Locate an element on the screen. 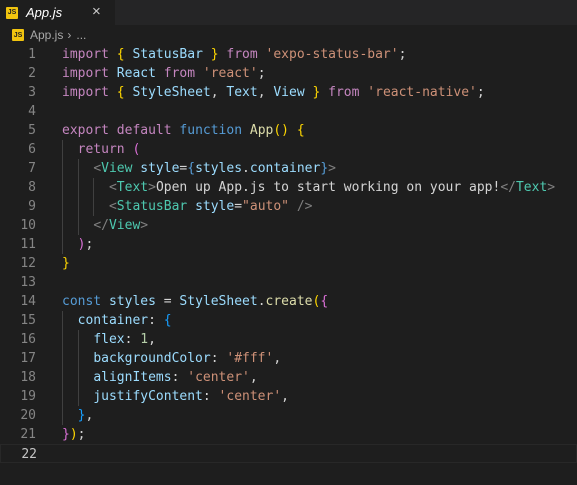 The height and width of the screenshot is (485, 577). code-text: import React from 'react'; is located at coordinates (164, 73).